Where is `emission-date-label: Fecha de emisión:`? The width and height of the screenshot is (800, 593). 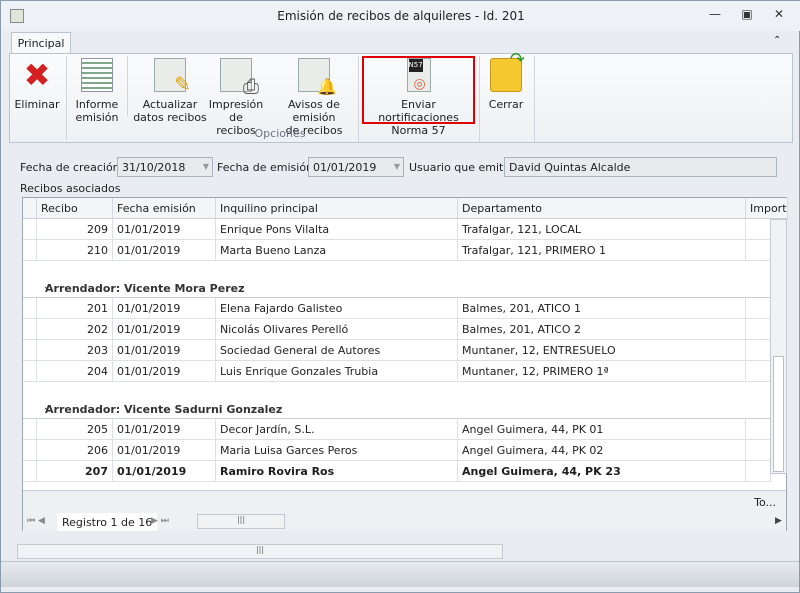
emission-date-label: Fecha de emisión: is located at coordinates (267, 167).